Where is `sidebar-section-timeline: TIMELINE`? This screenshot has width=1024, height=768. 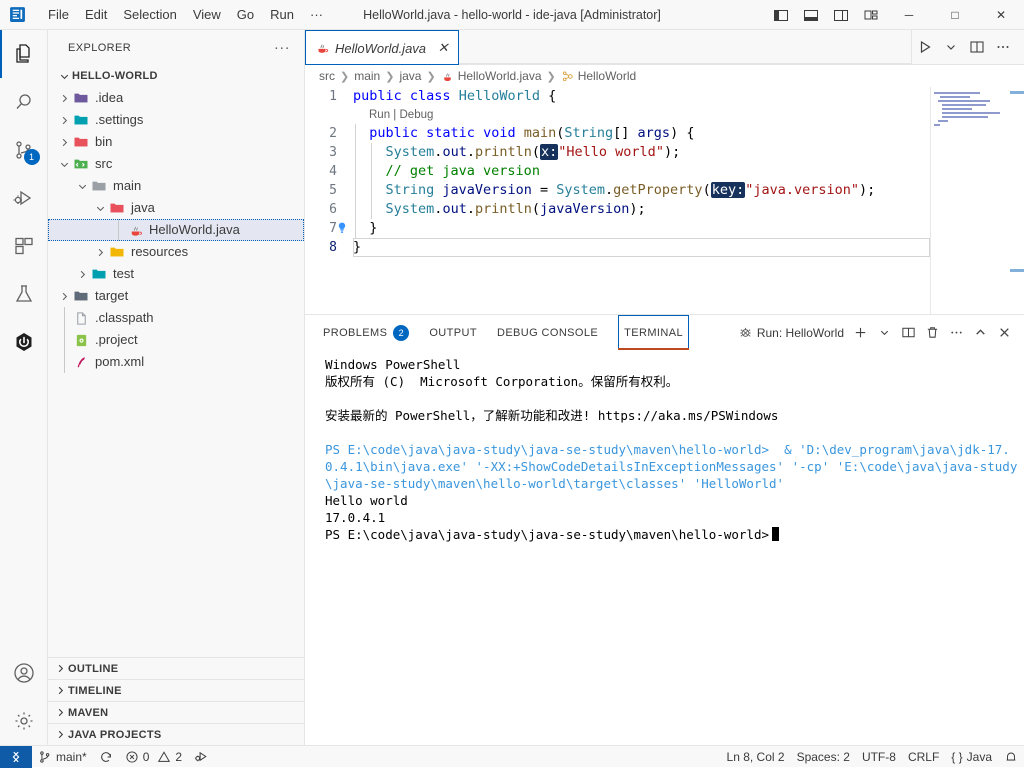
sidebar-section-timeline: TIMELINE is located at coordinates (176, 690).